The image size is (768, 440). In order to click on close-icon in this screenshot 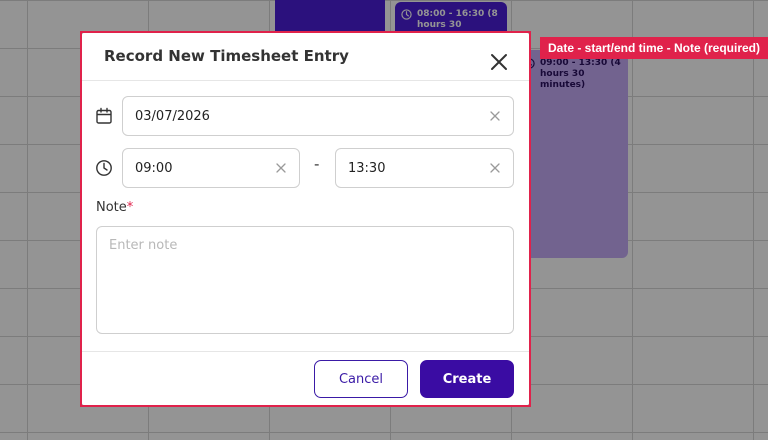, I will do `click(499, 62)`.